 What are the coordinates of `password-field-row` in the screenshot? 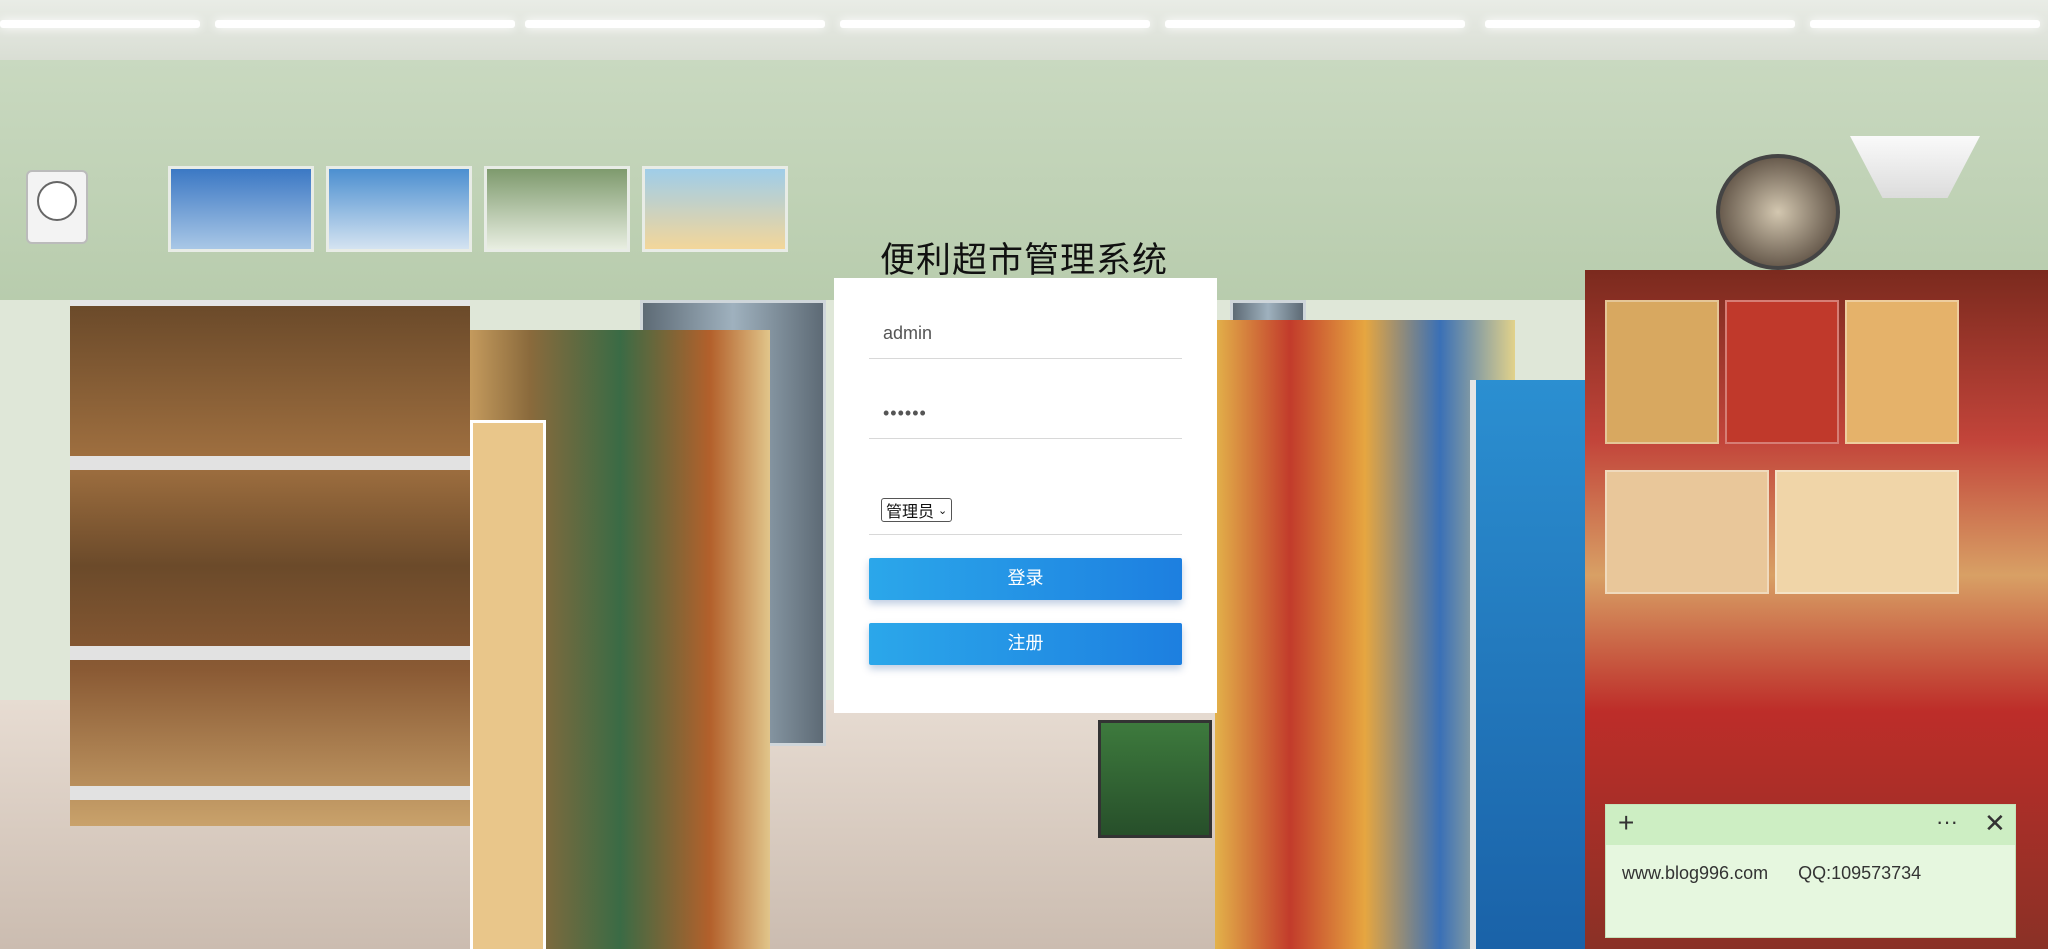 It's located at (1026, 398).